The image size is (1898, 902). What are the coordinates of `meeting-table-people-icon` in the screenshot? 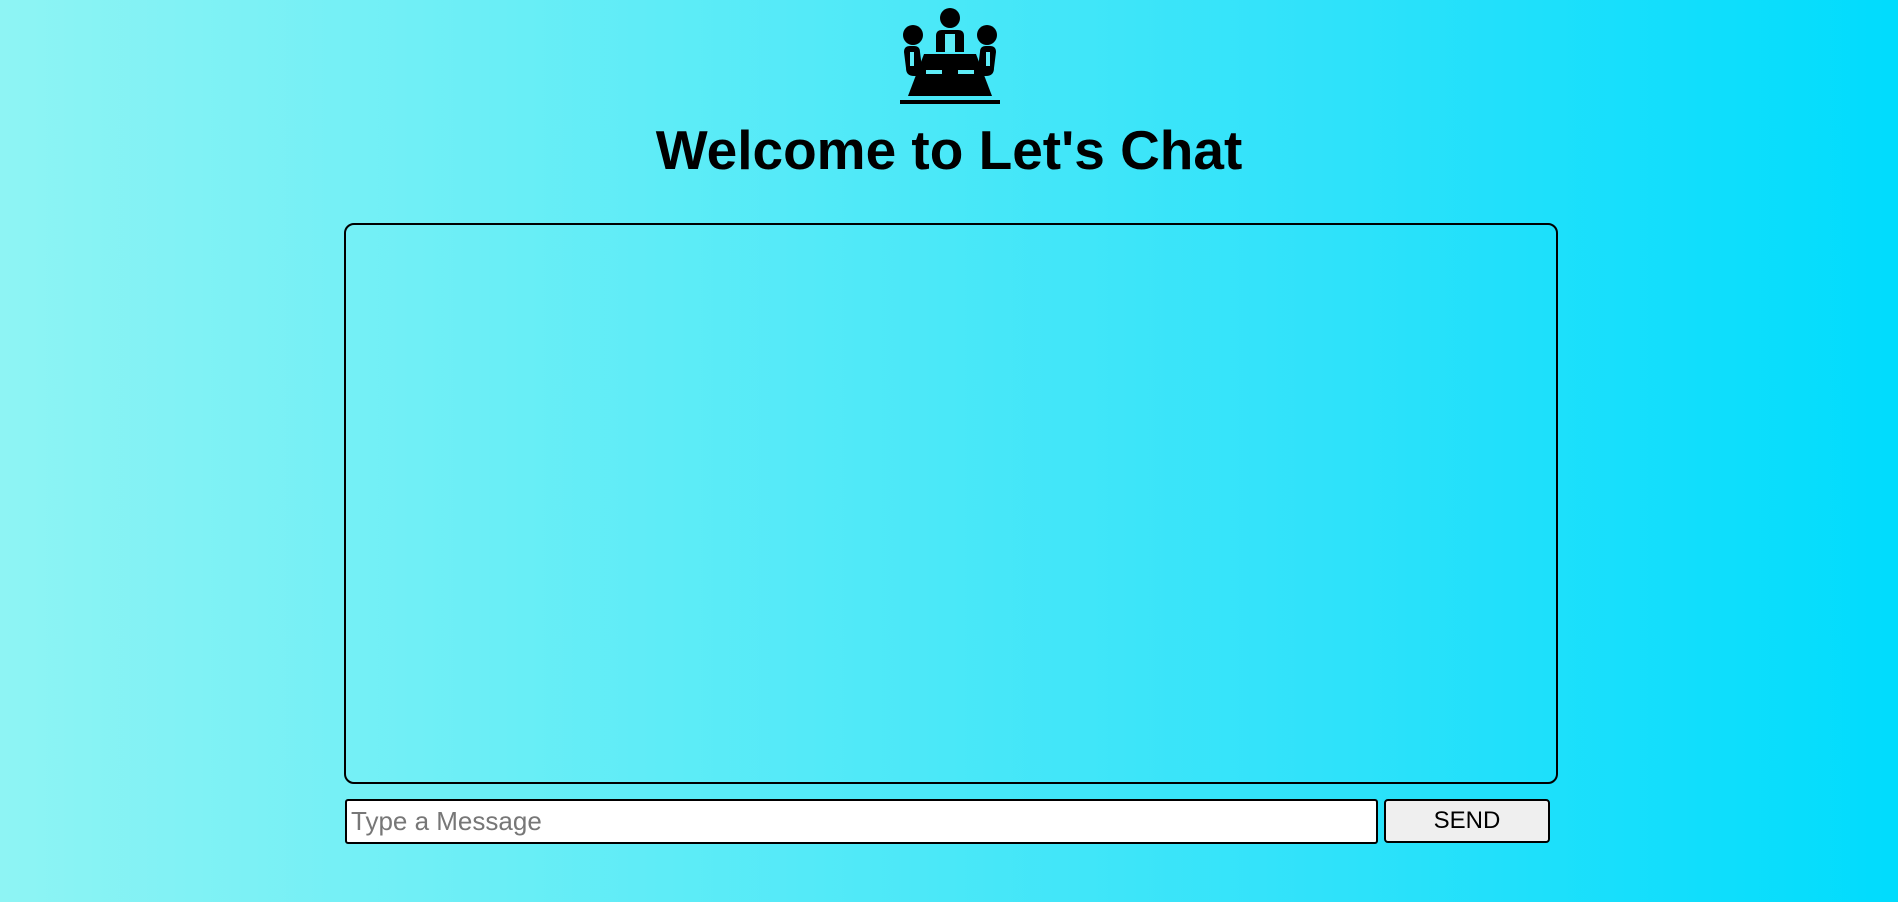 It's located at (950, 57).